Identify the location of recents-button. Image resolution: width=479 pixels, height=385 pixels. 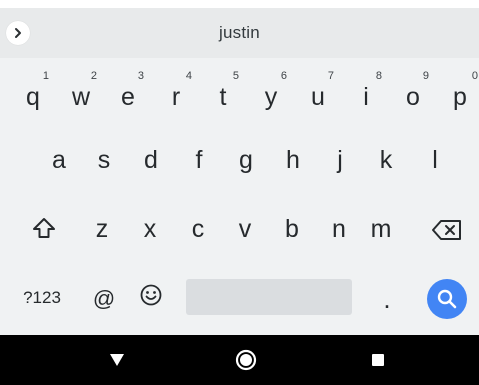
(378, 360).